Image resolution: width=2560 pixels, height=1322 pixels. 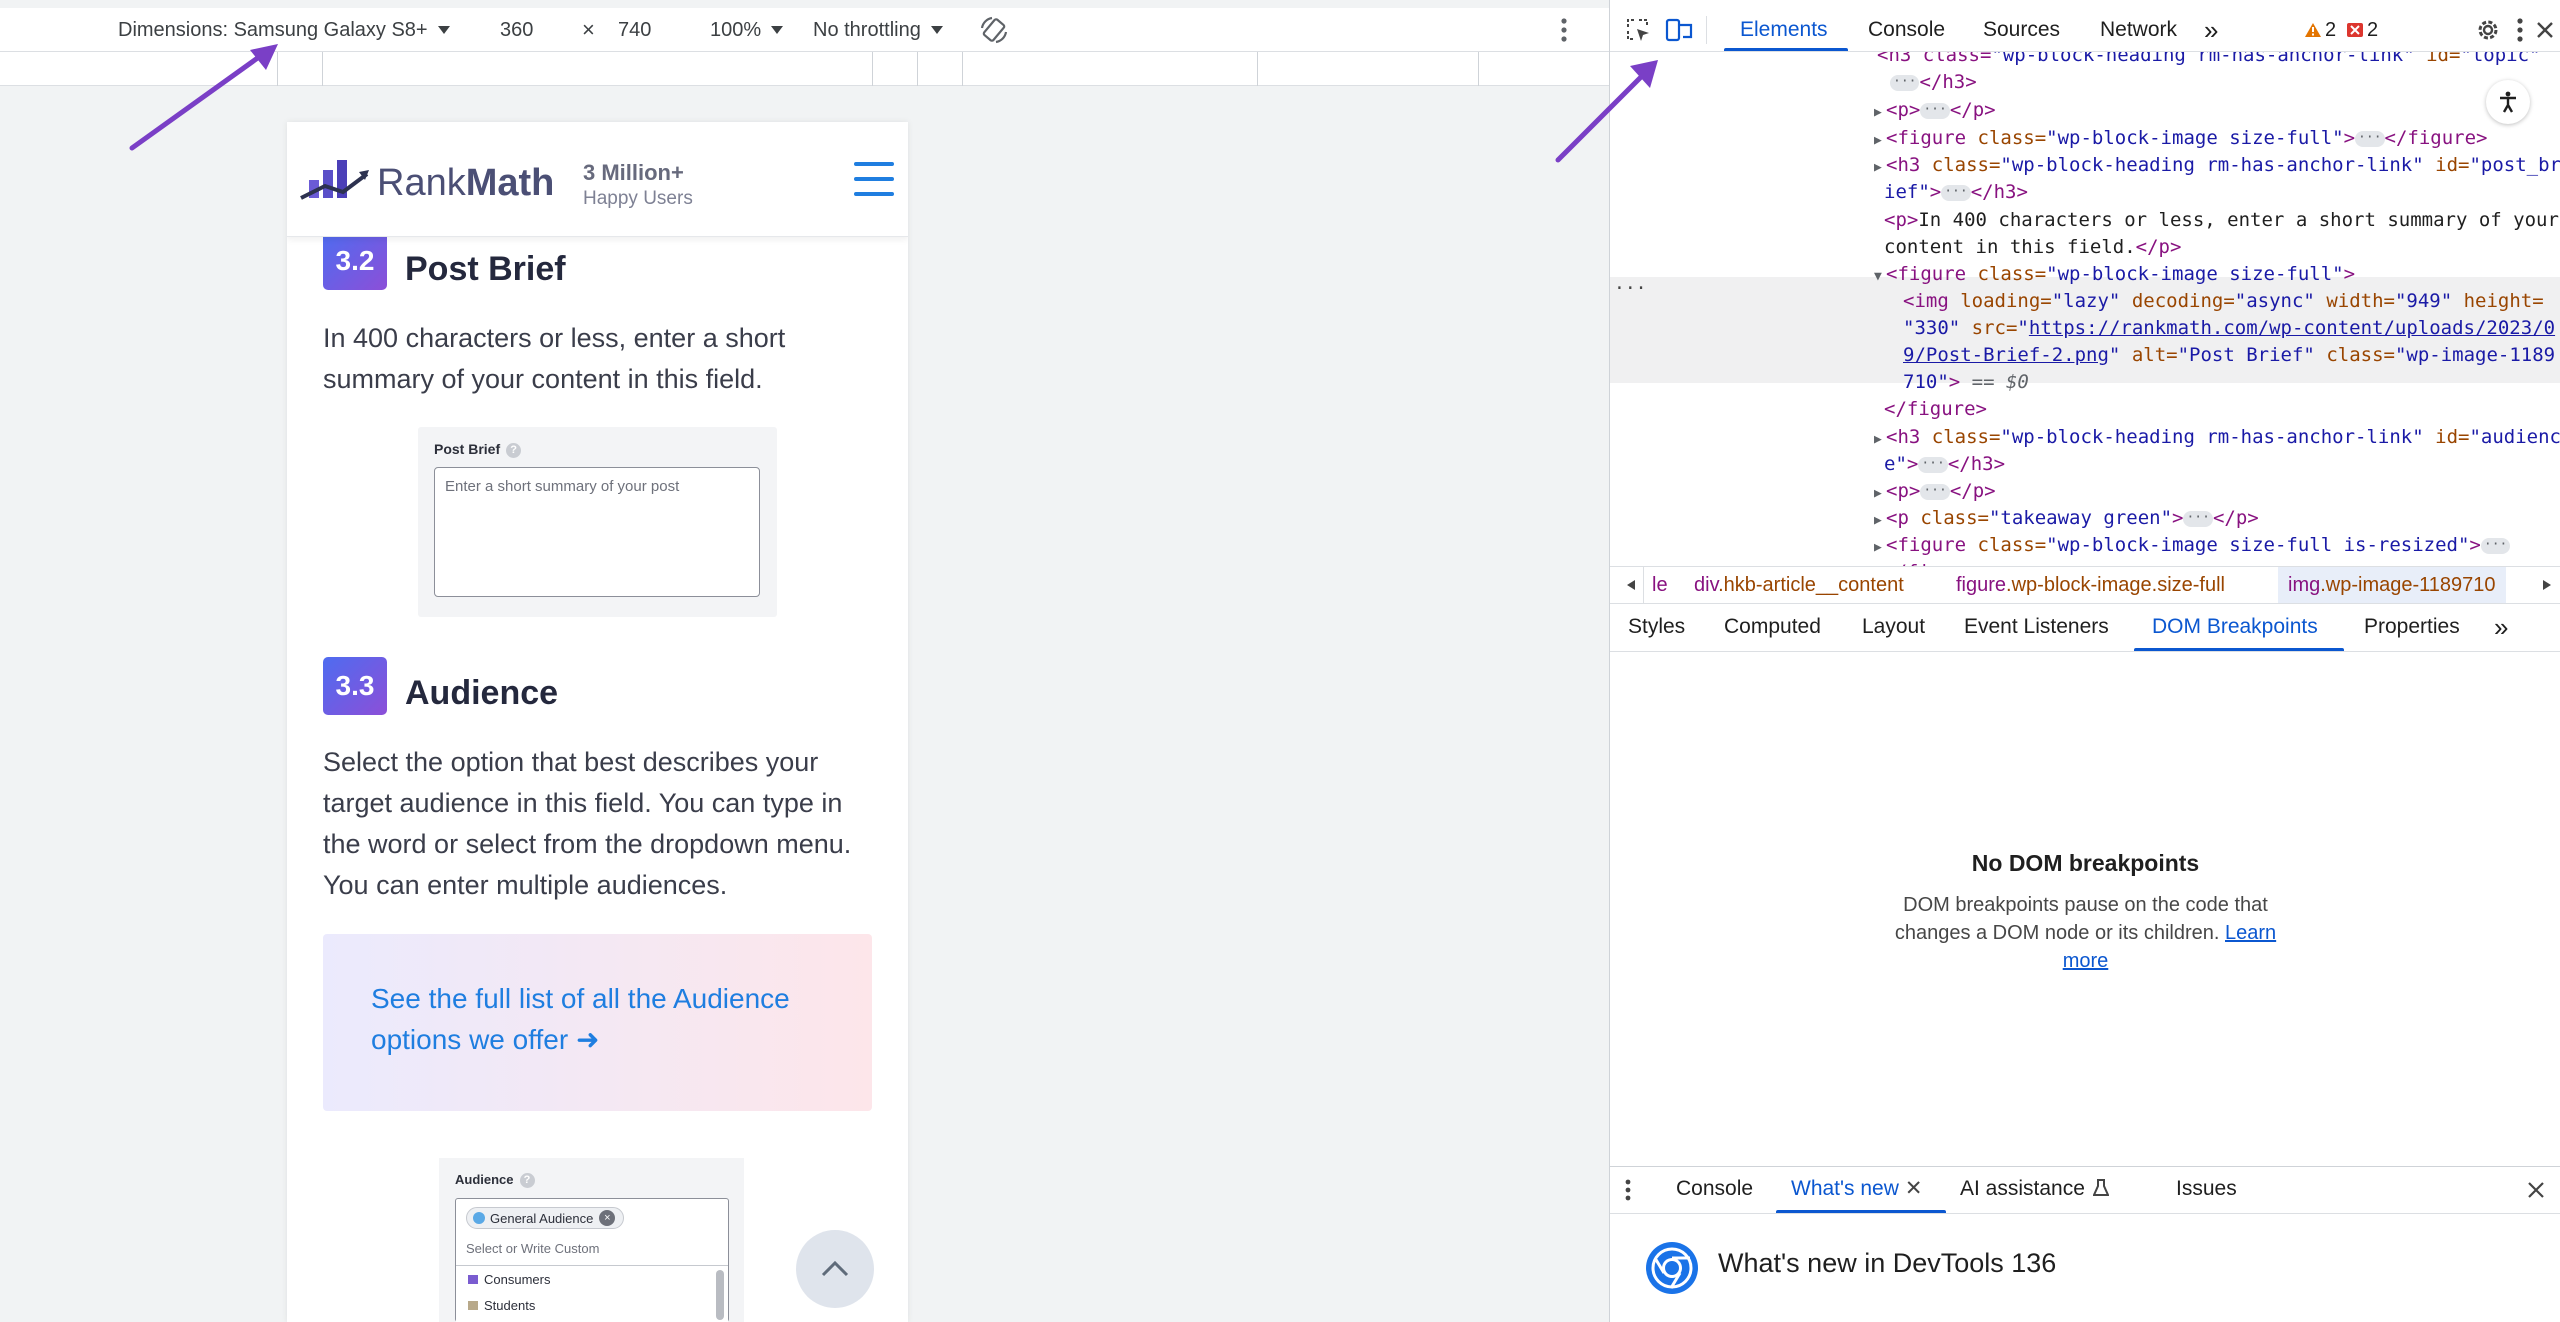 What do you see at coordinates (2085, 247) in the screenshot?
I see `dom-node-line: content in this field.</p>` at bounding box center [2085, 247].